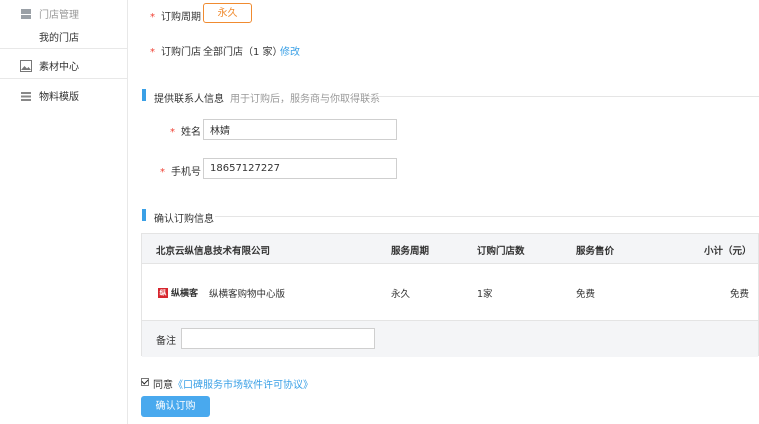 The height and width of the screenshot is (424, 759). What do you see at coordinates (26, 14) in the screenshot?
I see `store-icon` at bounding box center [26, 14].